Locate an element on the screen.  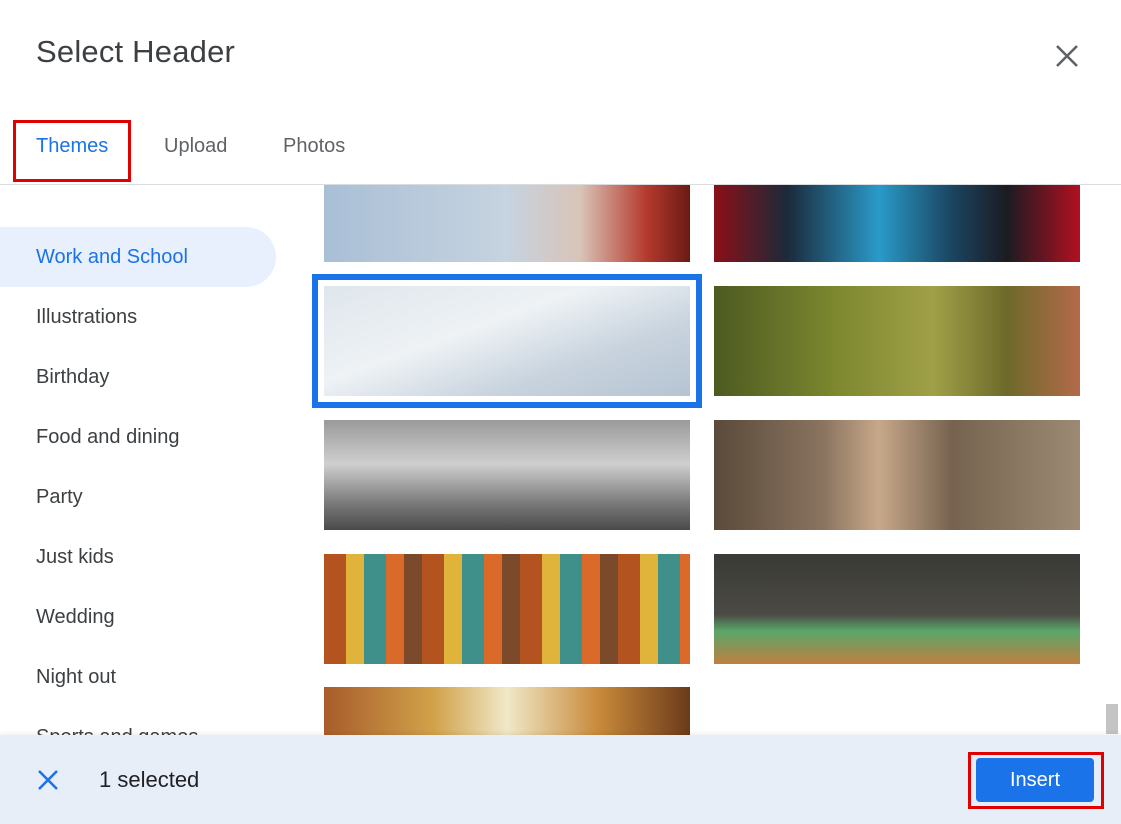
sidebar-item-sports-and-games: Sports and games is located at coordinates (138, 721).